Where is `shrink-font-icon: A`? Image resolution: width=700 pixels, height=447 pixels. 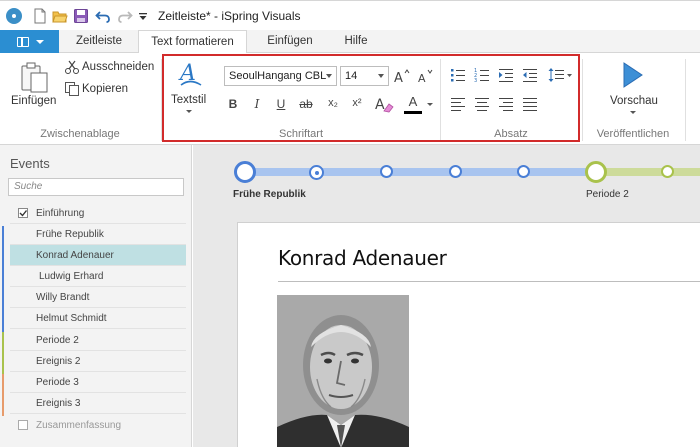 shrink-font-icon: A is located at coordinates (426, 77).